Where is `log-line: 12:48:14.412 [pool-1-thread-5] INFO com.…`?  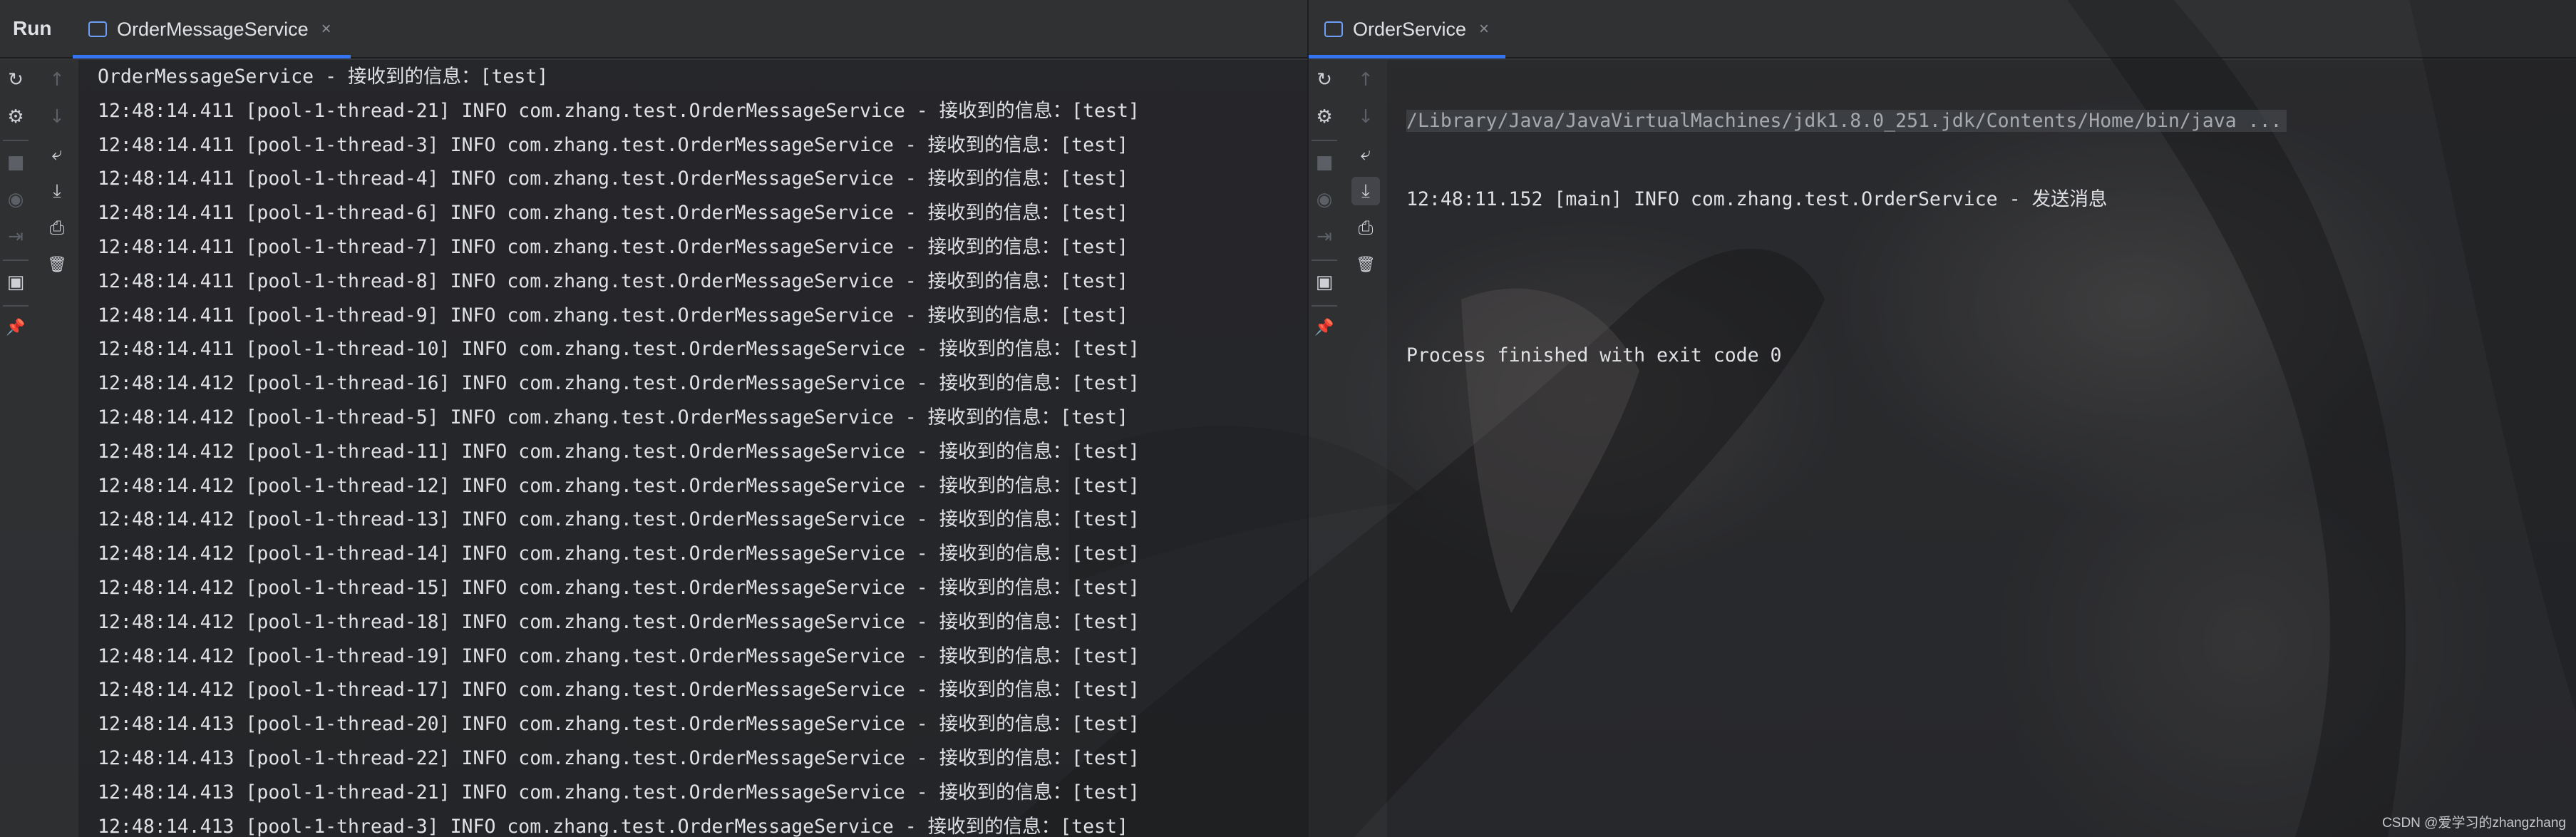 log-line: 12:48:14.412 [pool-1-thread-5] INFO com.… is located at coordinates (613, 417).